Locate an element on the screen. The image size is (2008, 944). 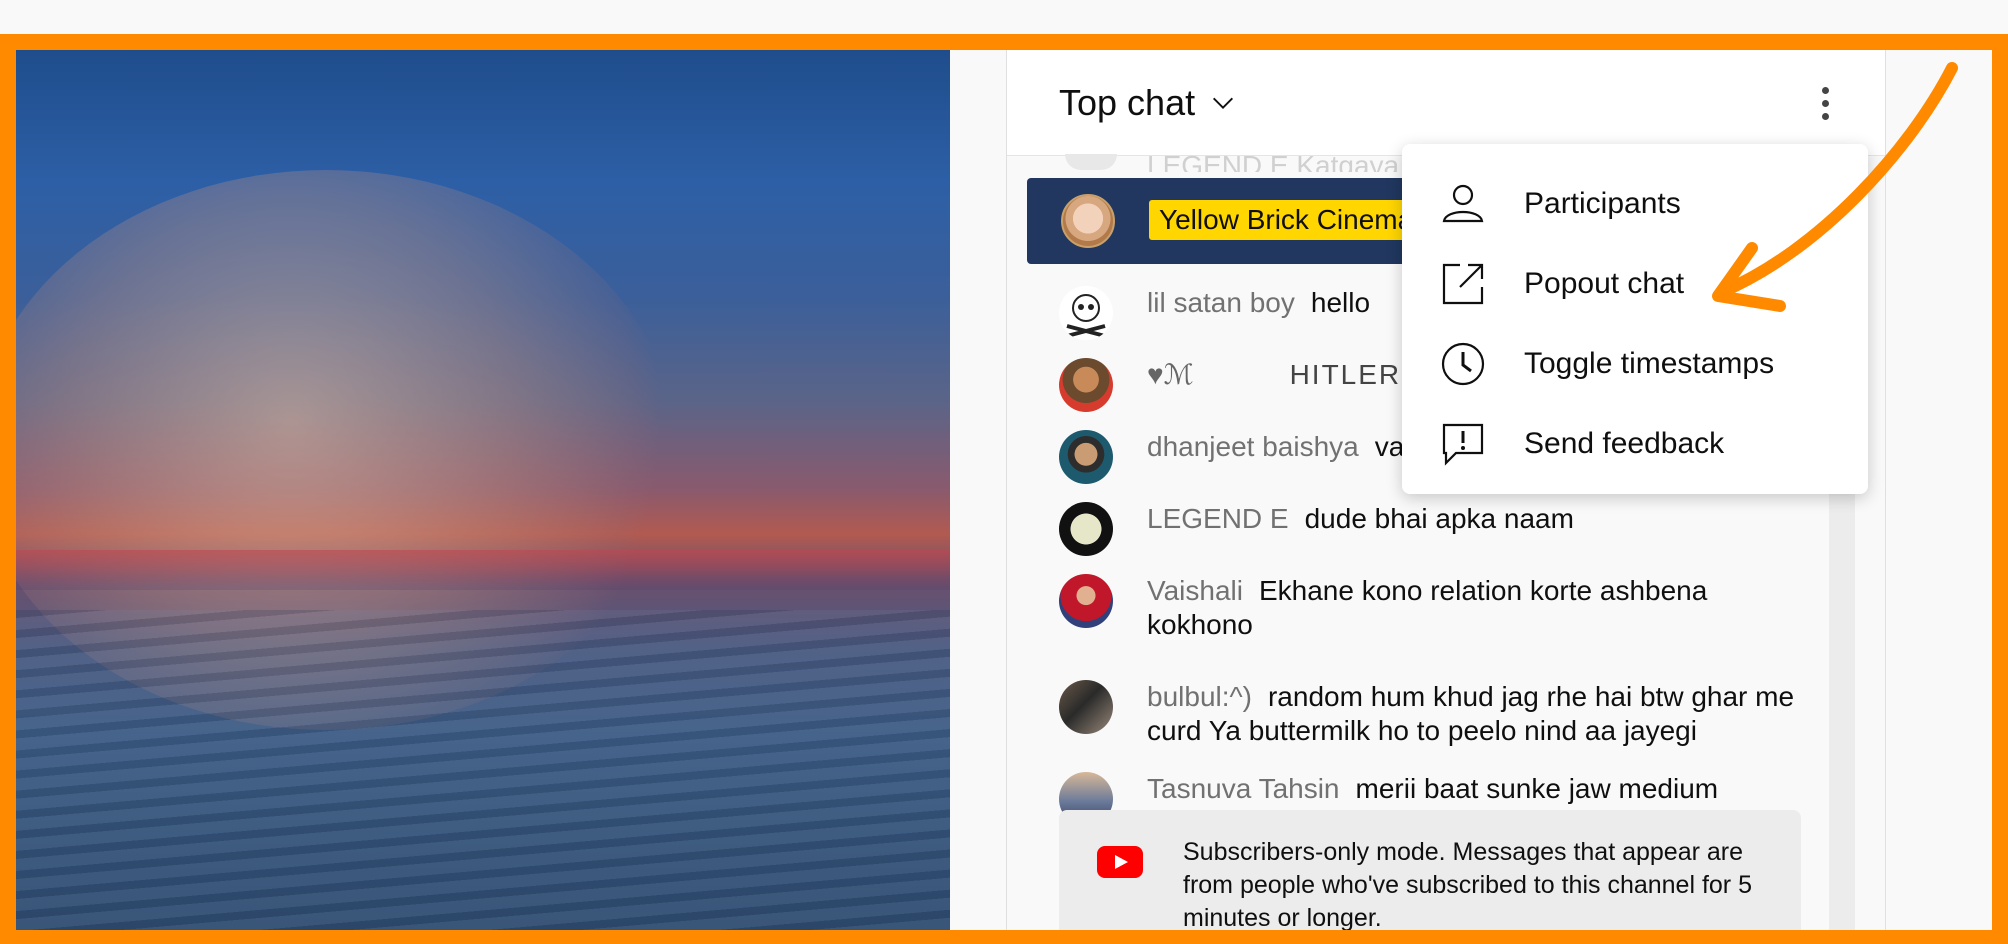
chevron-down-icon is located at coordinates (1223, 103).